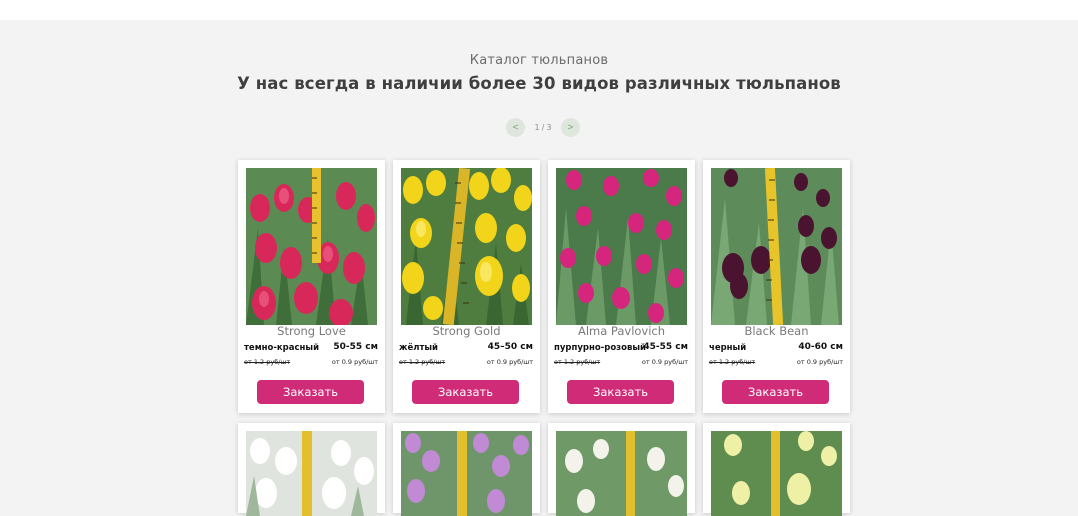 This screenshot has width=1078, height=516. I want to click on pager-indicator: 1 / 3, so click(543, 127).